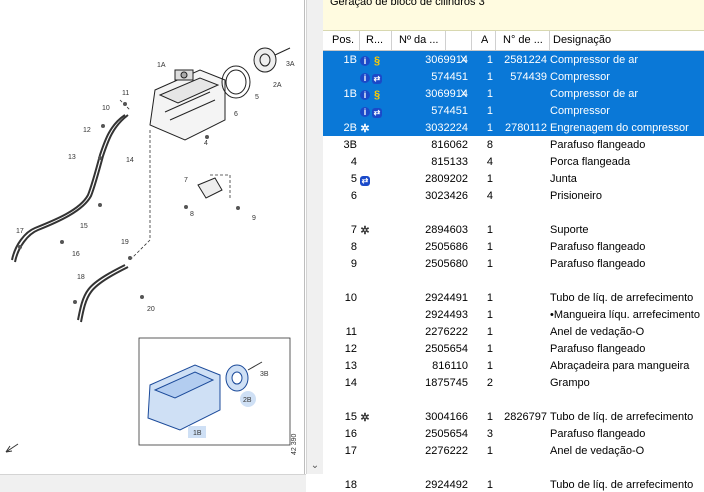 This screenshot has height=492, width=704. What do you see at coordinates (350, 485) in the screenshot?
I see `cell-pos: 18` at bounding box center [350, 485].